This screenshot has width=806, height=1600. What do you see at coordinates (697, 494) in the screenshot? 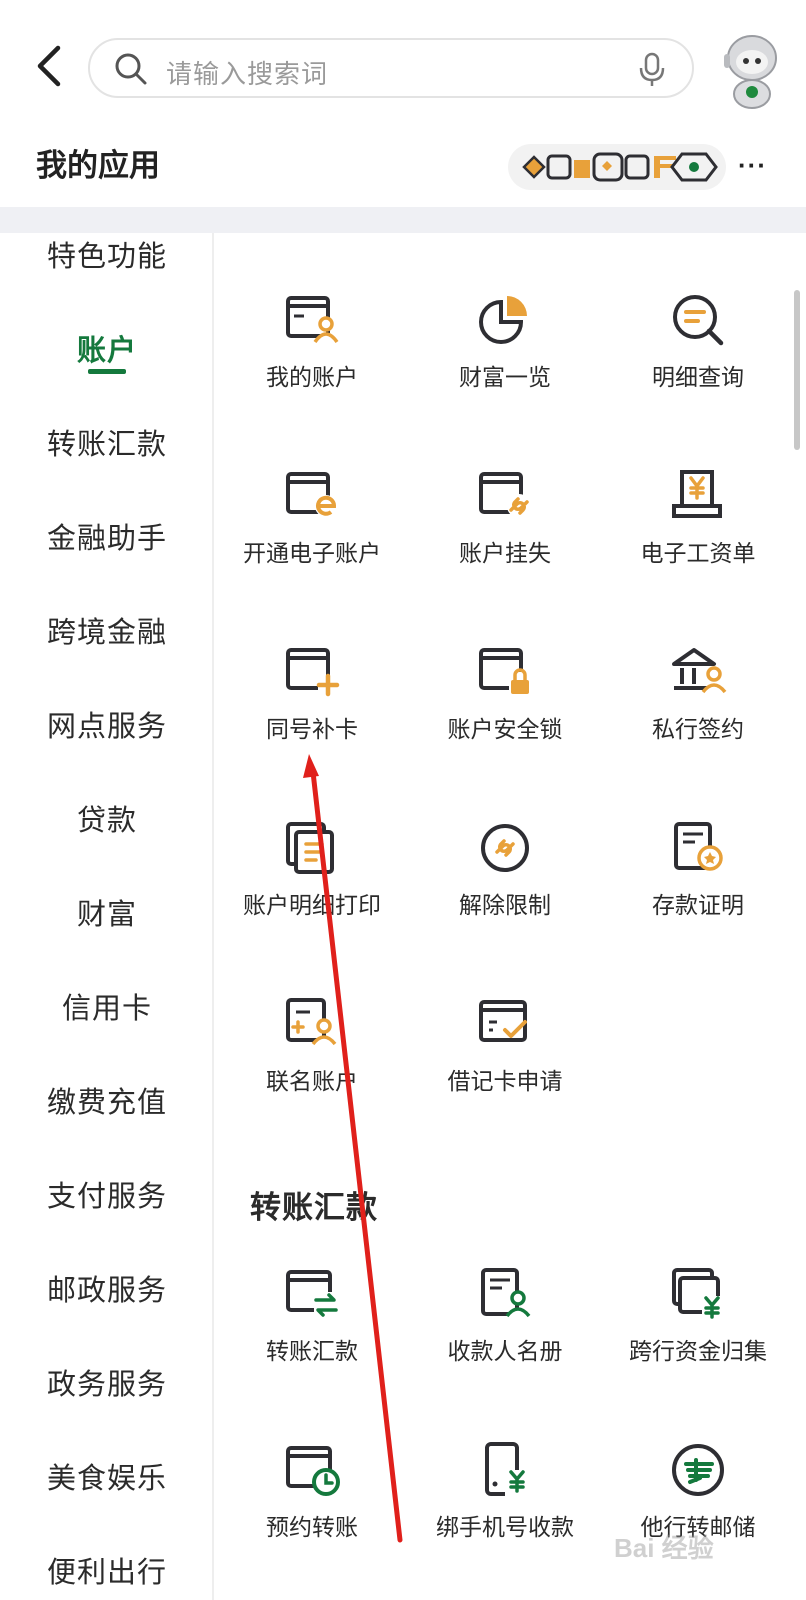
I see `payslip-icon` at bounding box center [697, 494].